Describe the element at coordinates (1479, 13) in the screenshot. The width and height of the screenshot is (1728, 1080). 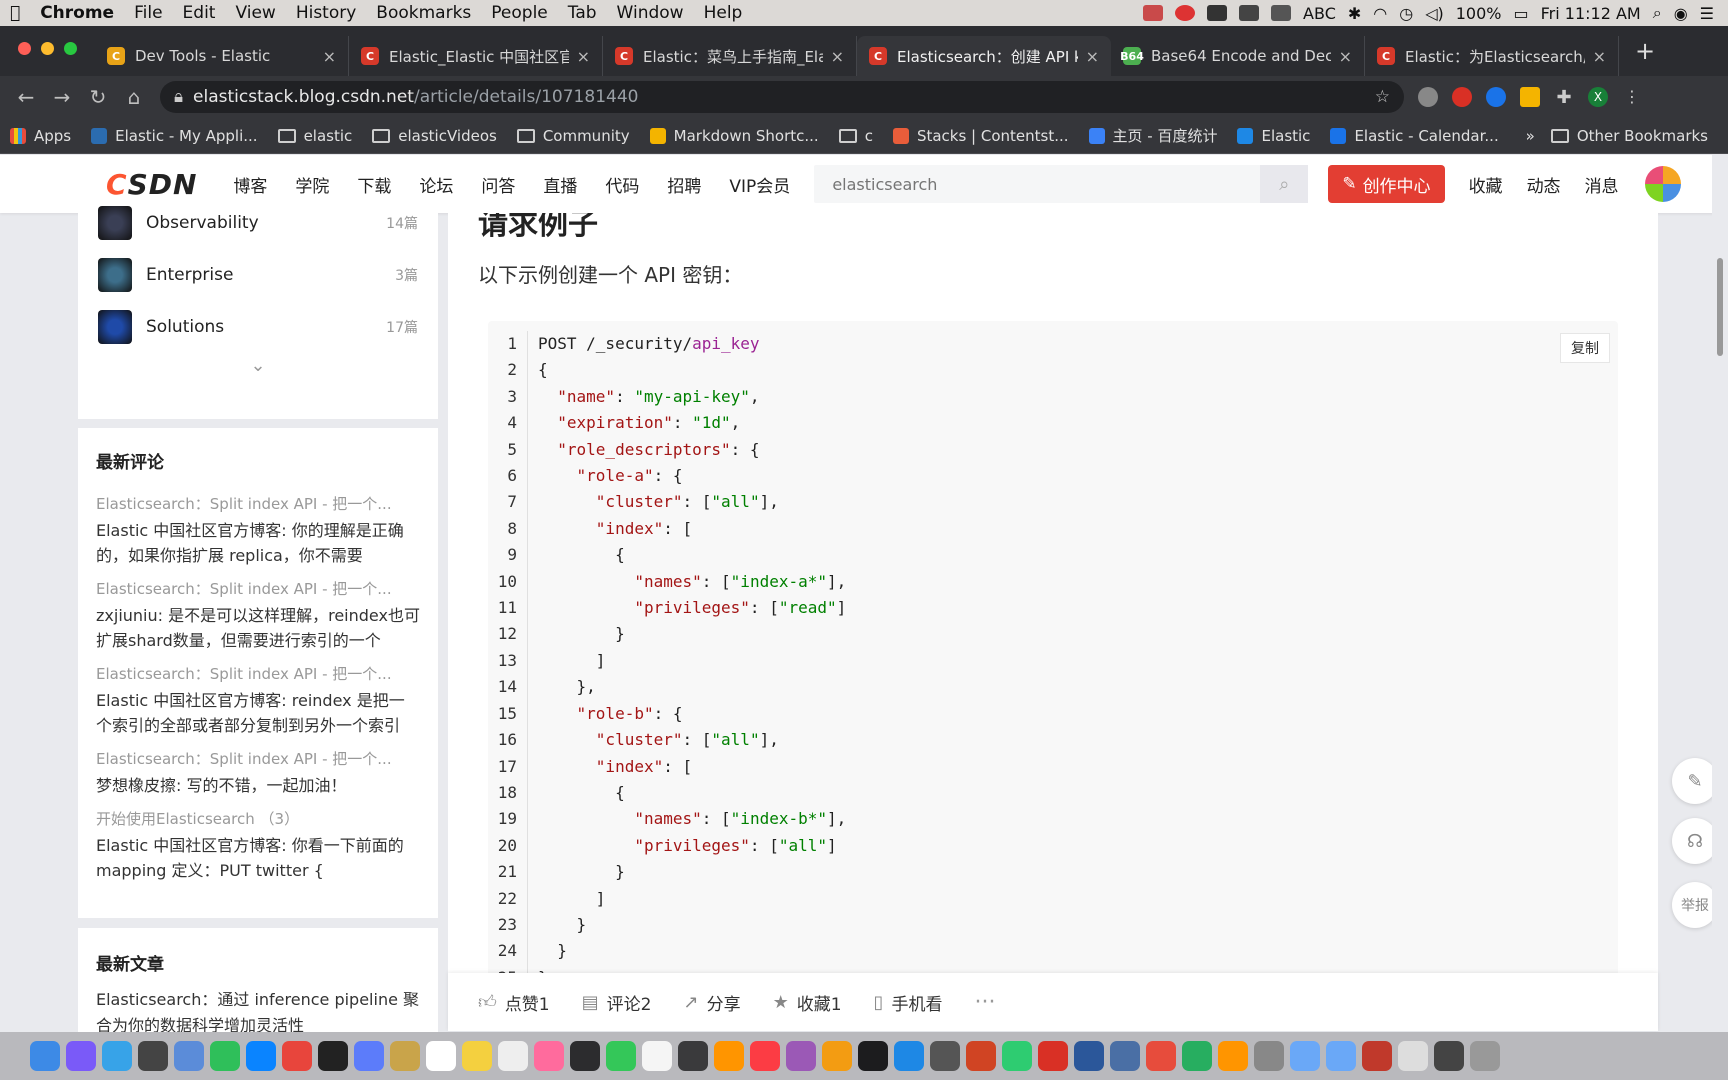
I see `battery-percent: 100%` at that location.